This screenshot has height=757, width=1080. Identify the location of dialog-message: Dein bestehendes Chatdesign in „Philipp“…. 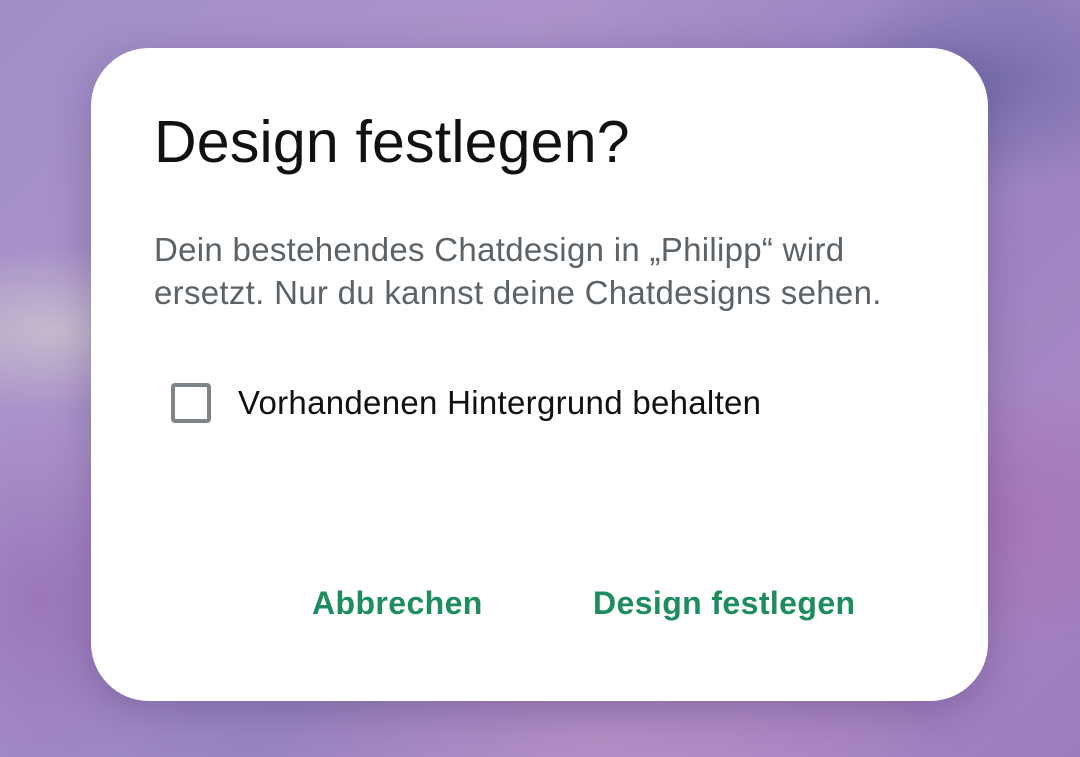
(518, 271).